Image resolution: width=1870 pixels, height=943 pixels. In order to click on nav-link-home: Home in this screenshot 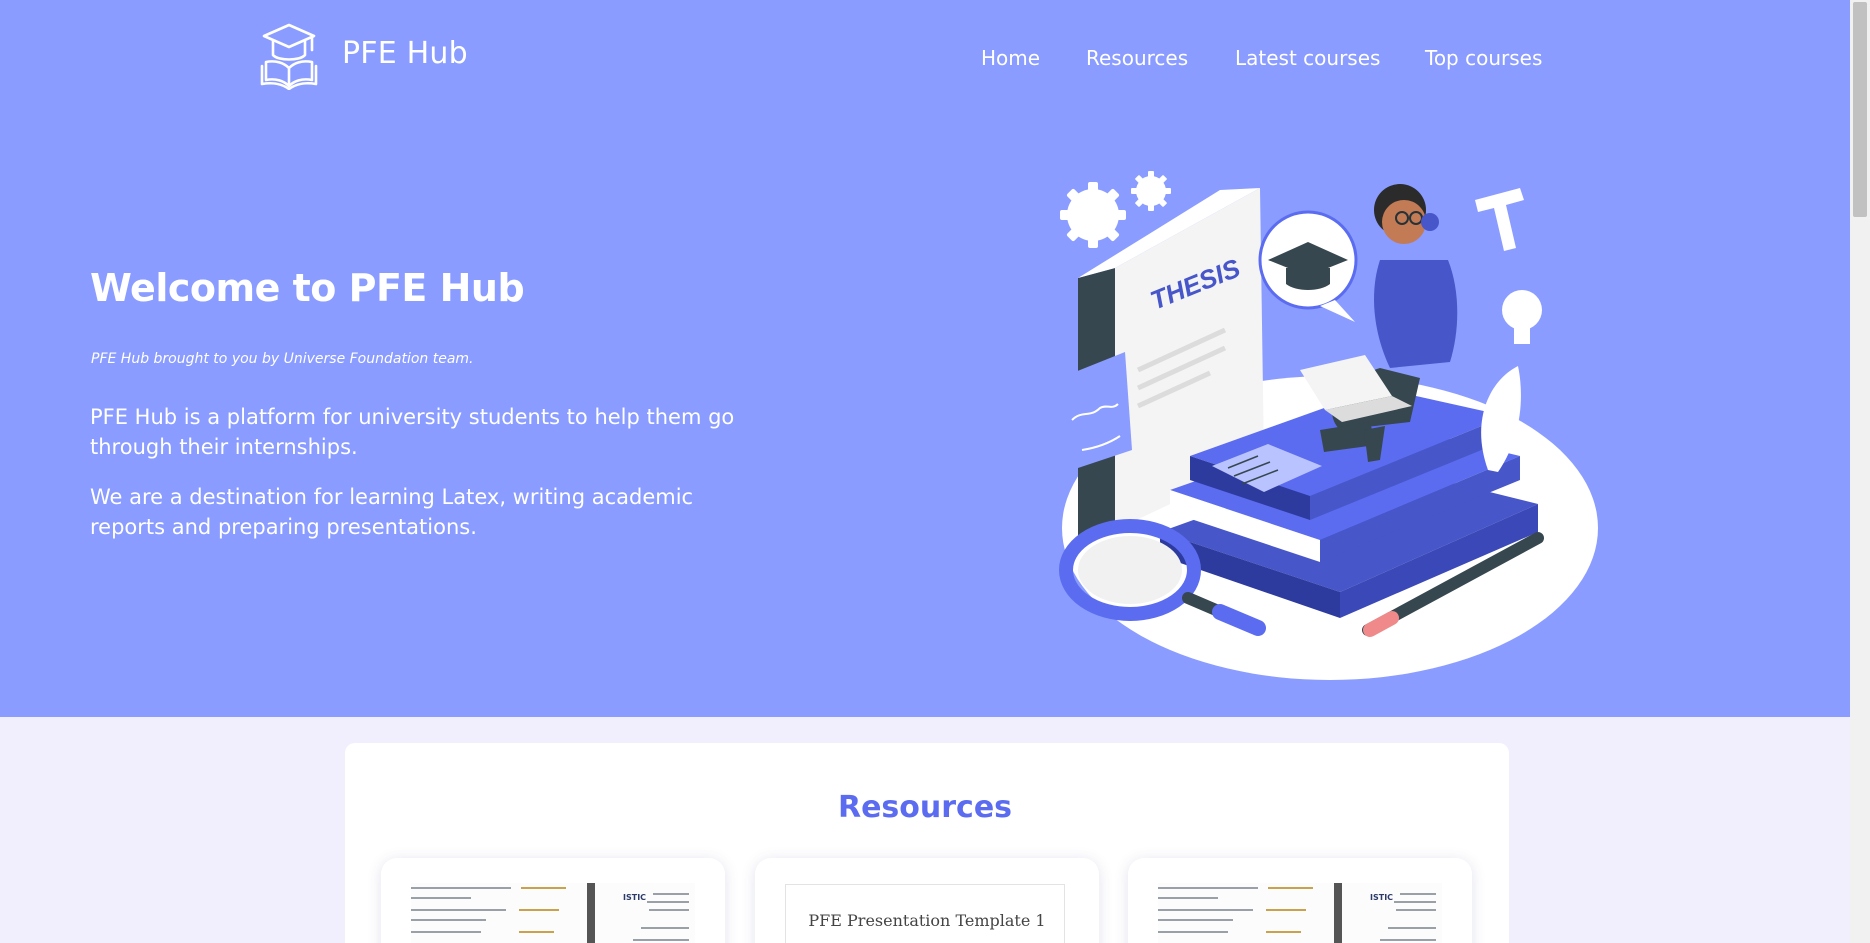, I will do `click(1010, 58)`.